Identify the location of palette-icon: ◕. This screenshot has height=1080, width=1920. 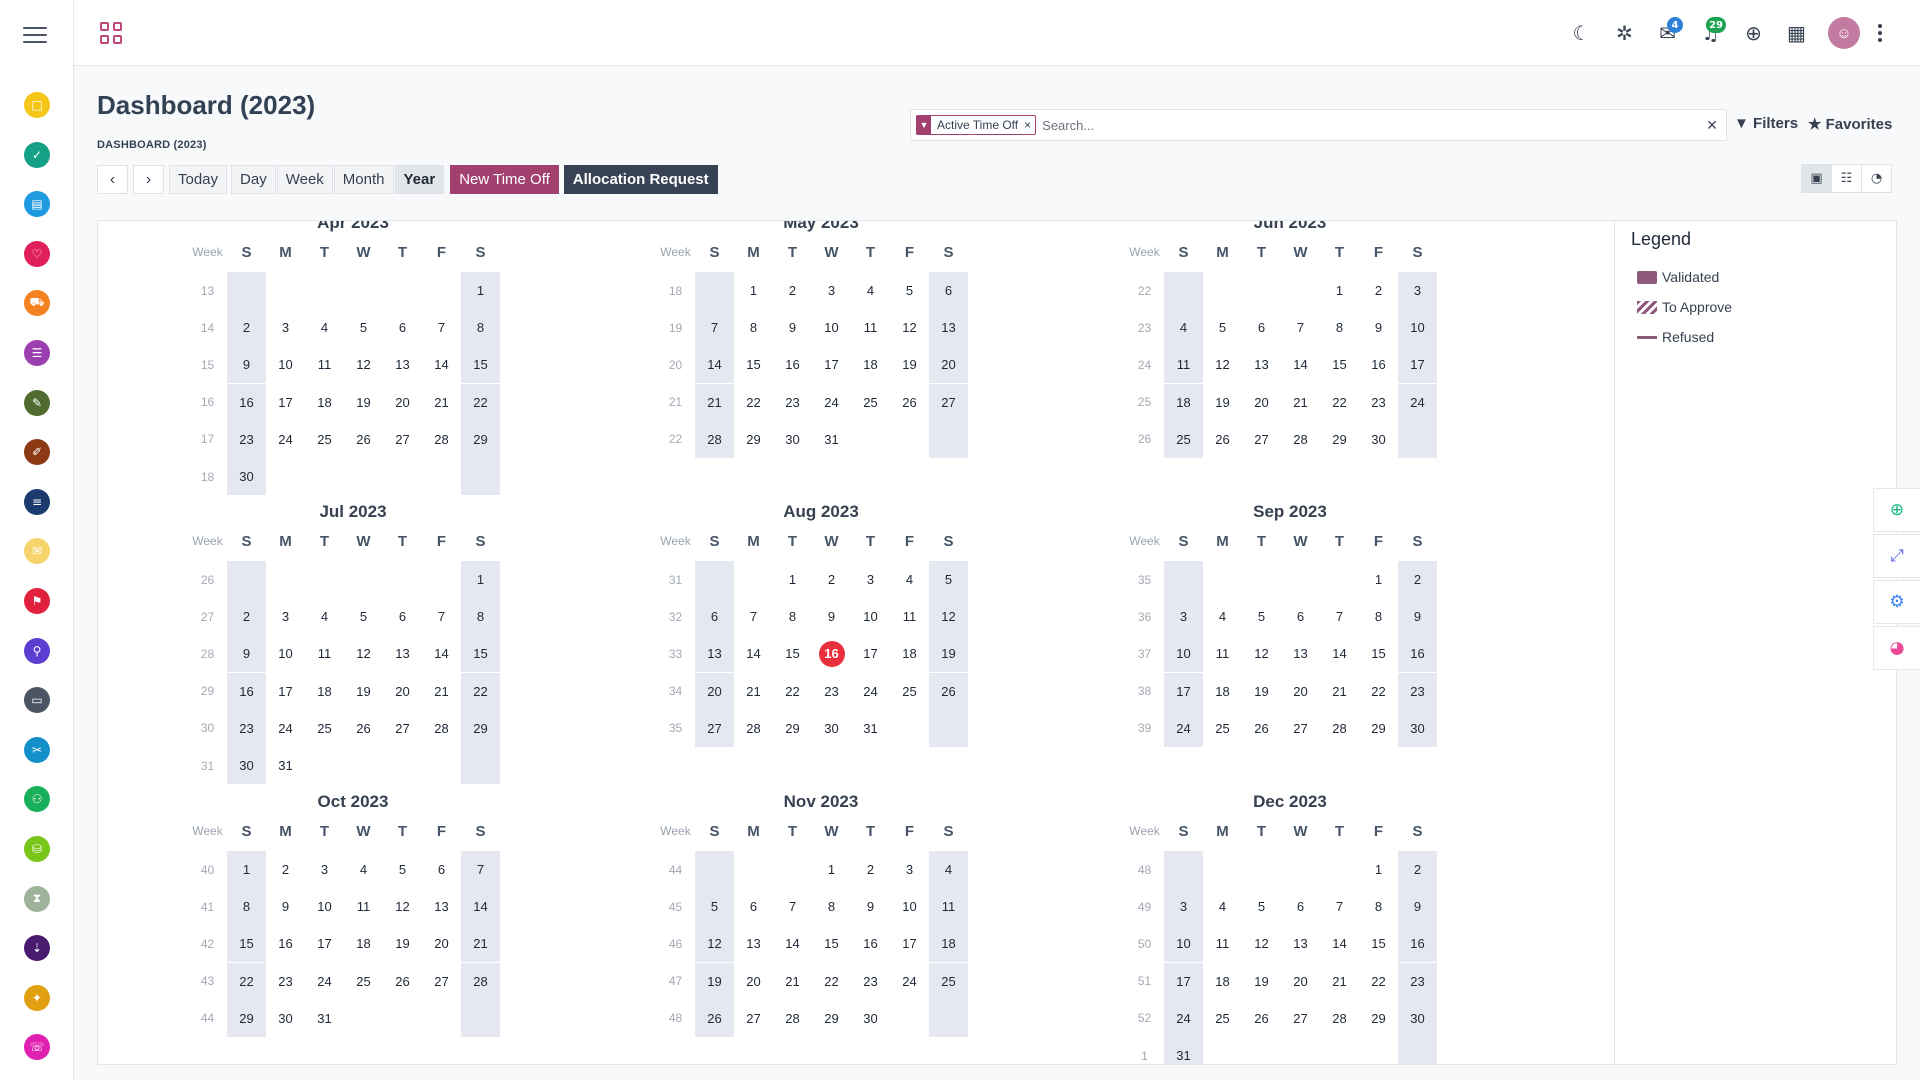
(1896, 648).